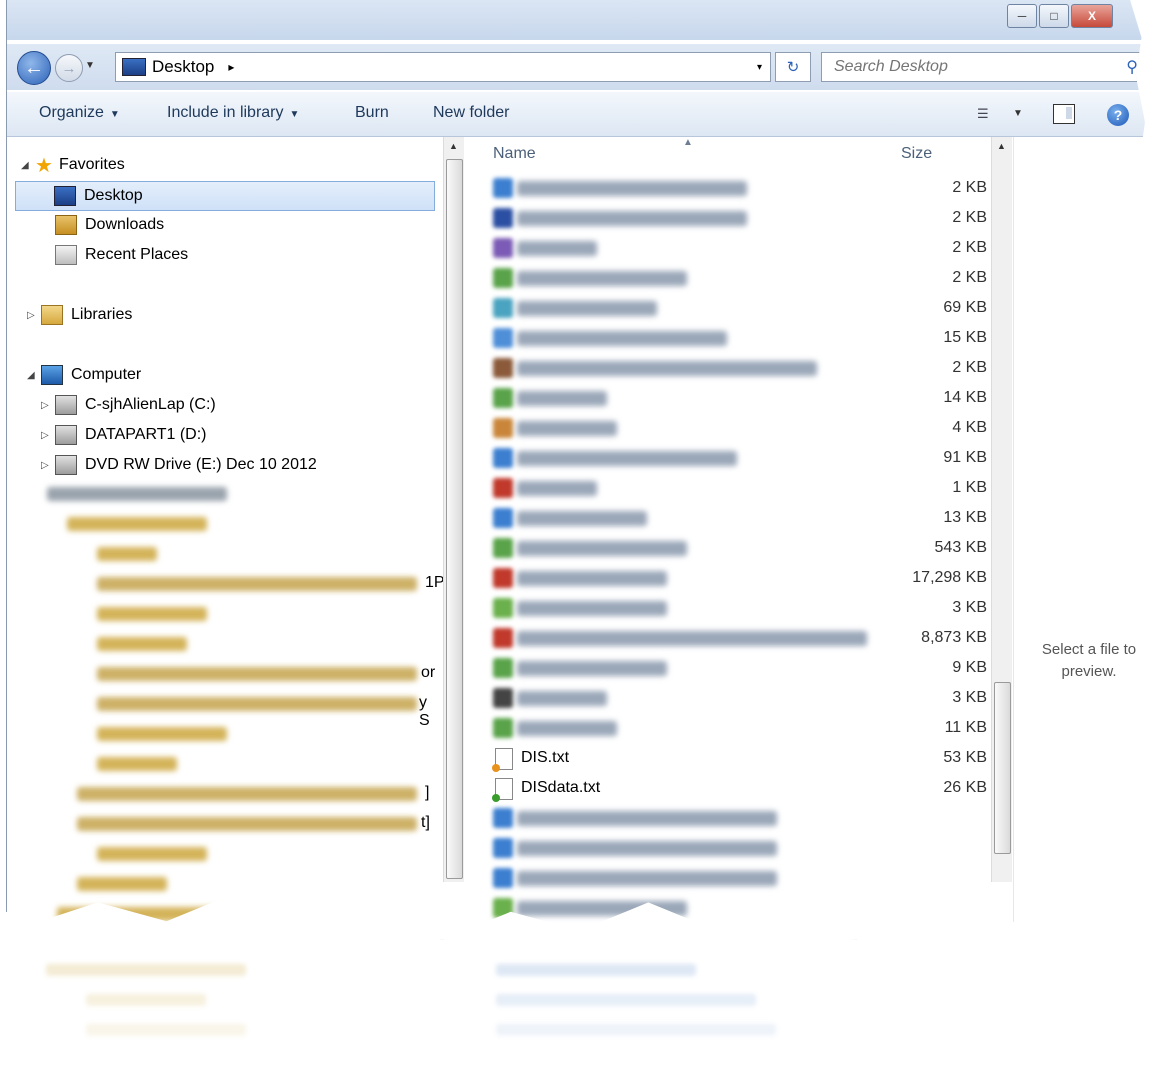 The width and height of the screenshot is (1154, 1089). I want to click on forward-button: →, so click(69, 68).